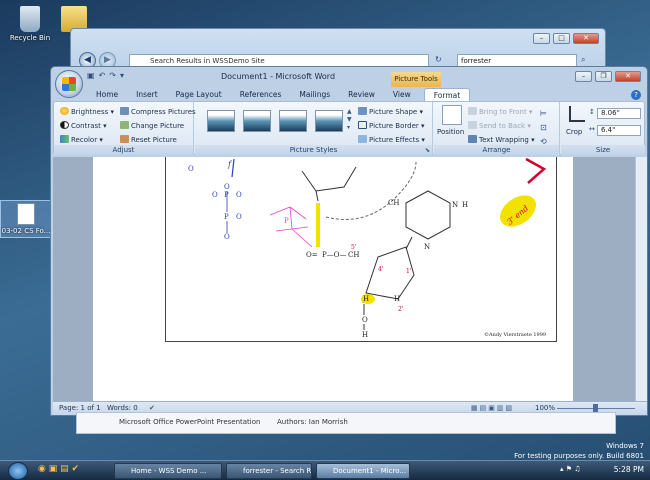 This screenshot has width=650, height=480. What do you see at coordinates (124, 139) in the screenshot?
I see `reset-picture-icon` at bounding box center [124, 139].